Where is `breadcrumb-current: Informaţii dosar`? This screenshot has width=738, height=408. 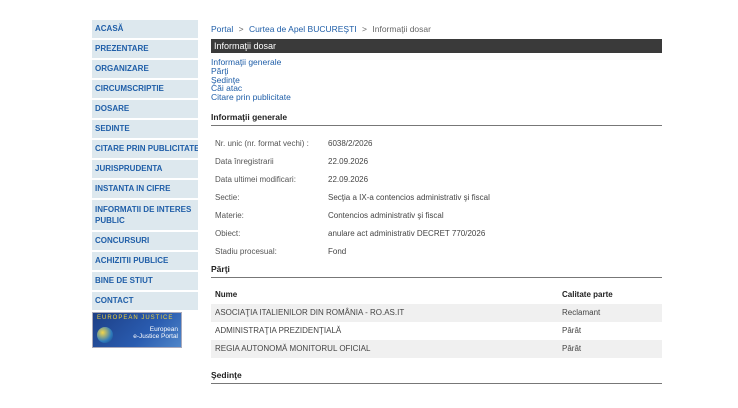 breadcrumb-current: Informaţii dosar is located at coordinates (401, 29).